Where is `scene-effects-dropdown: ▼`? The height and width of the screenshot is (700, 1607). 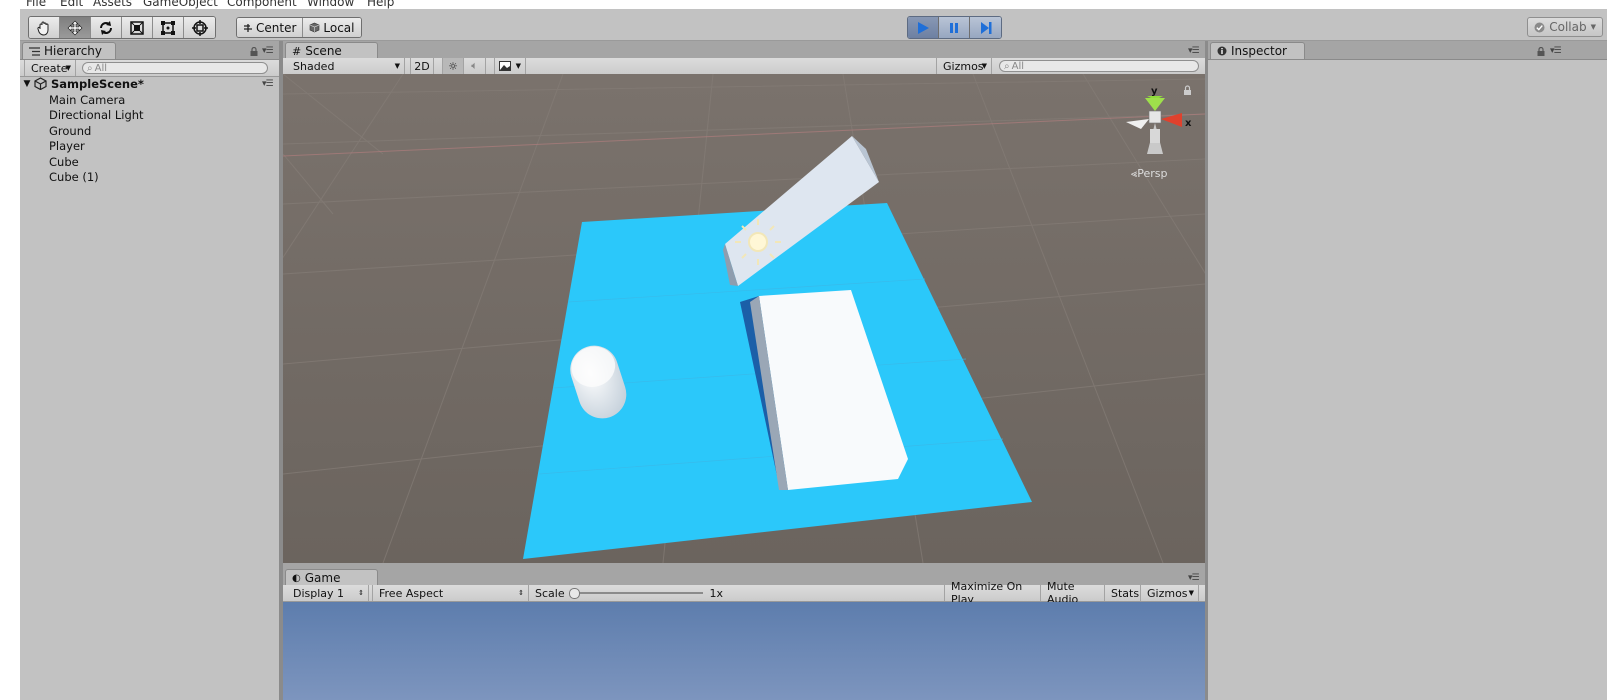
scene-effects-dropdown: ▼ is located at coordinates (510, 66).